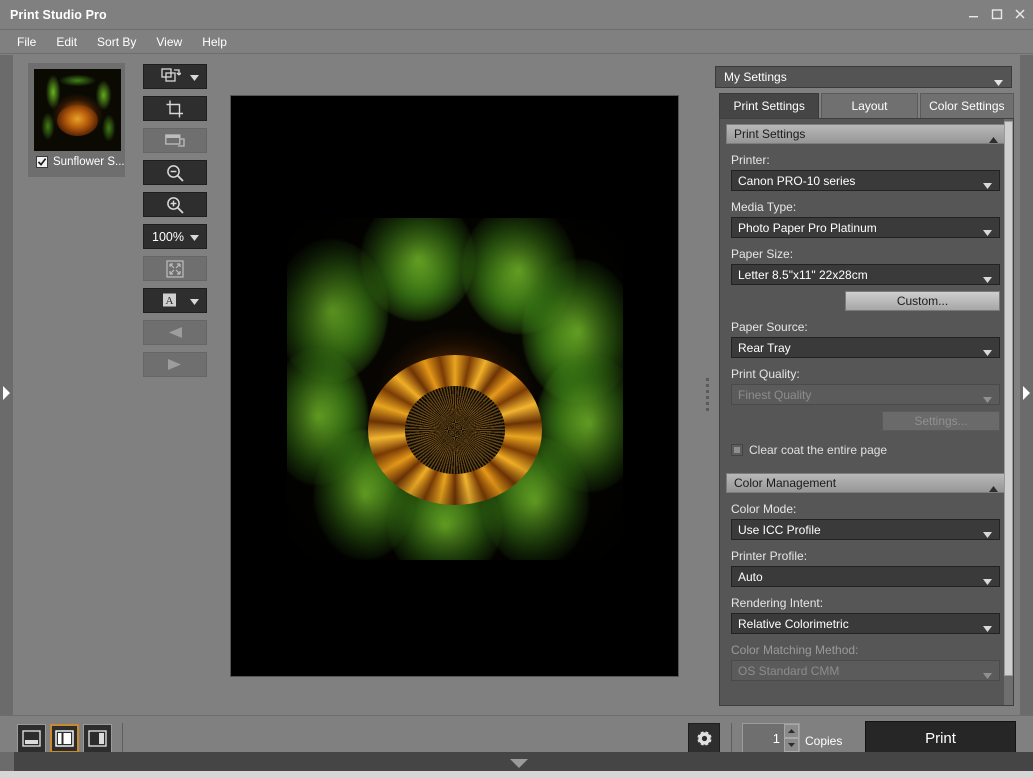 This screenshot has width=1033, height=778. I want to click on thumbnail-checkbox, so click(42, 162).